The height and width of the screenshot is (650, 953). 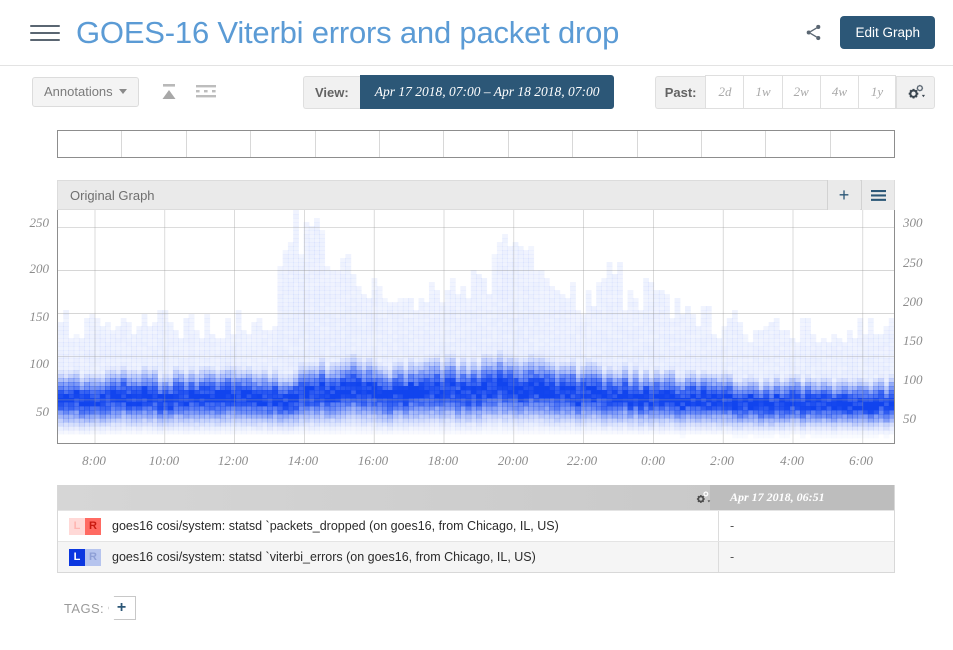 I want to click on plus-icon: +, so click(x=843, y=195).